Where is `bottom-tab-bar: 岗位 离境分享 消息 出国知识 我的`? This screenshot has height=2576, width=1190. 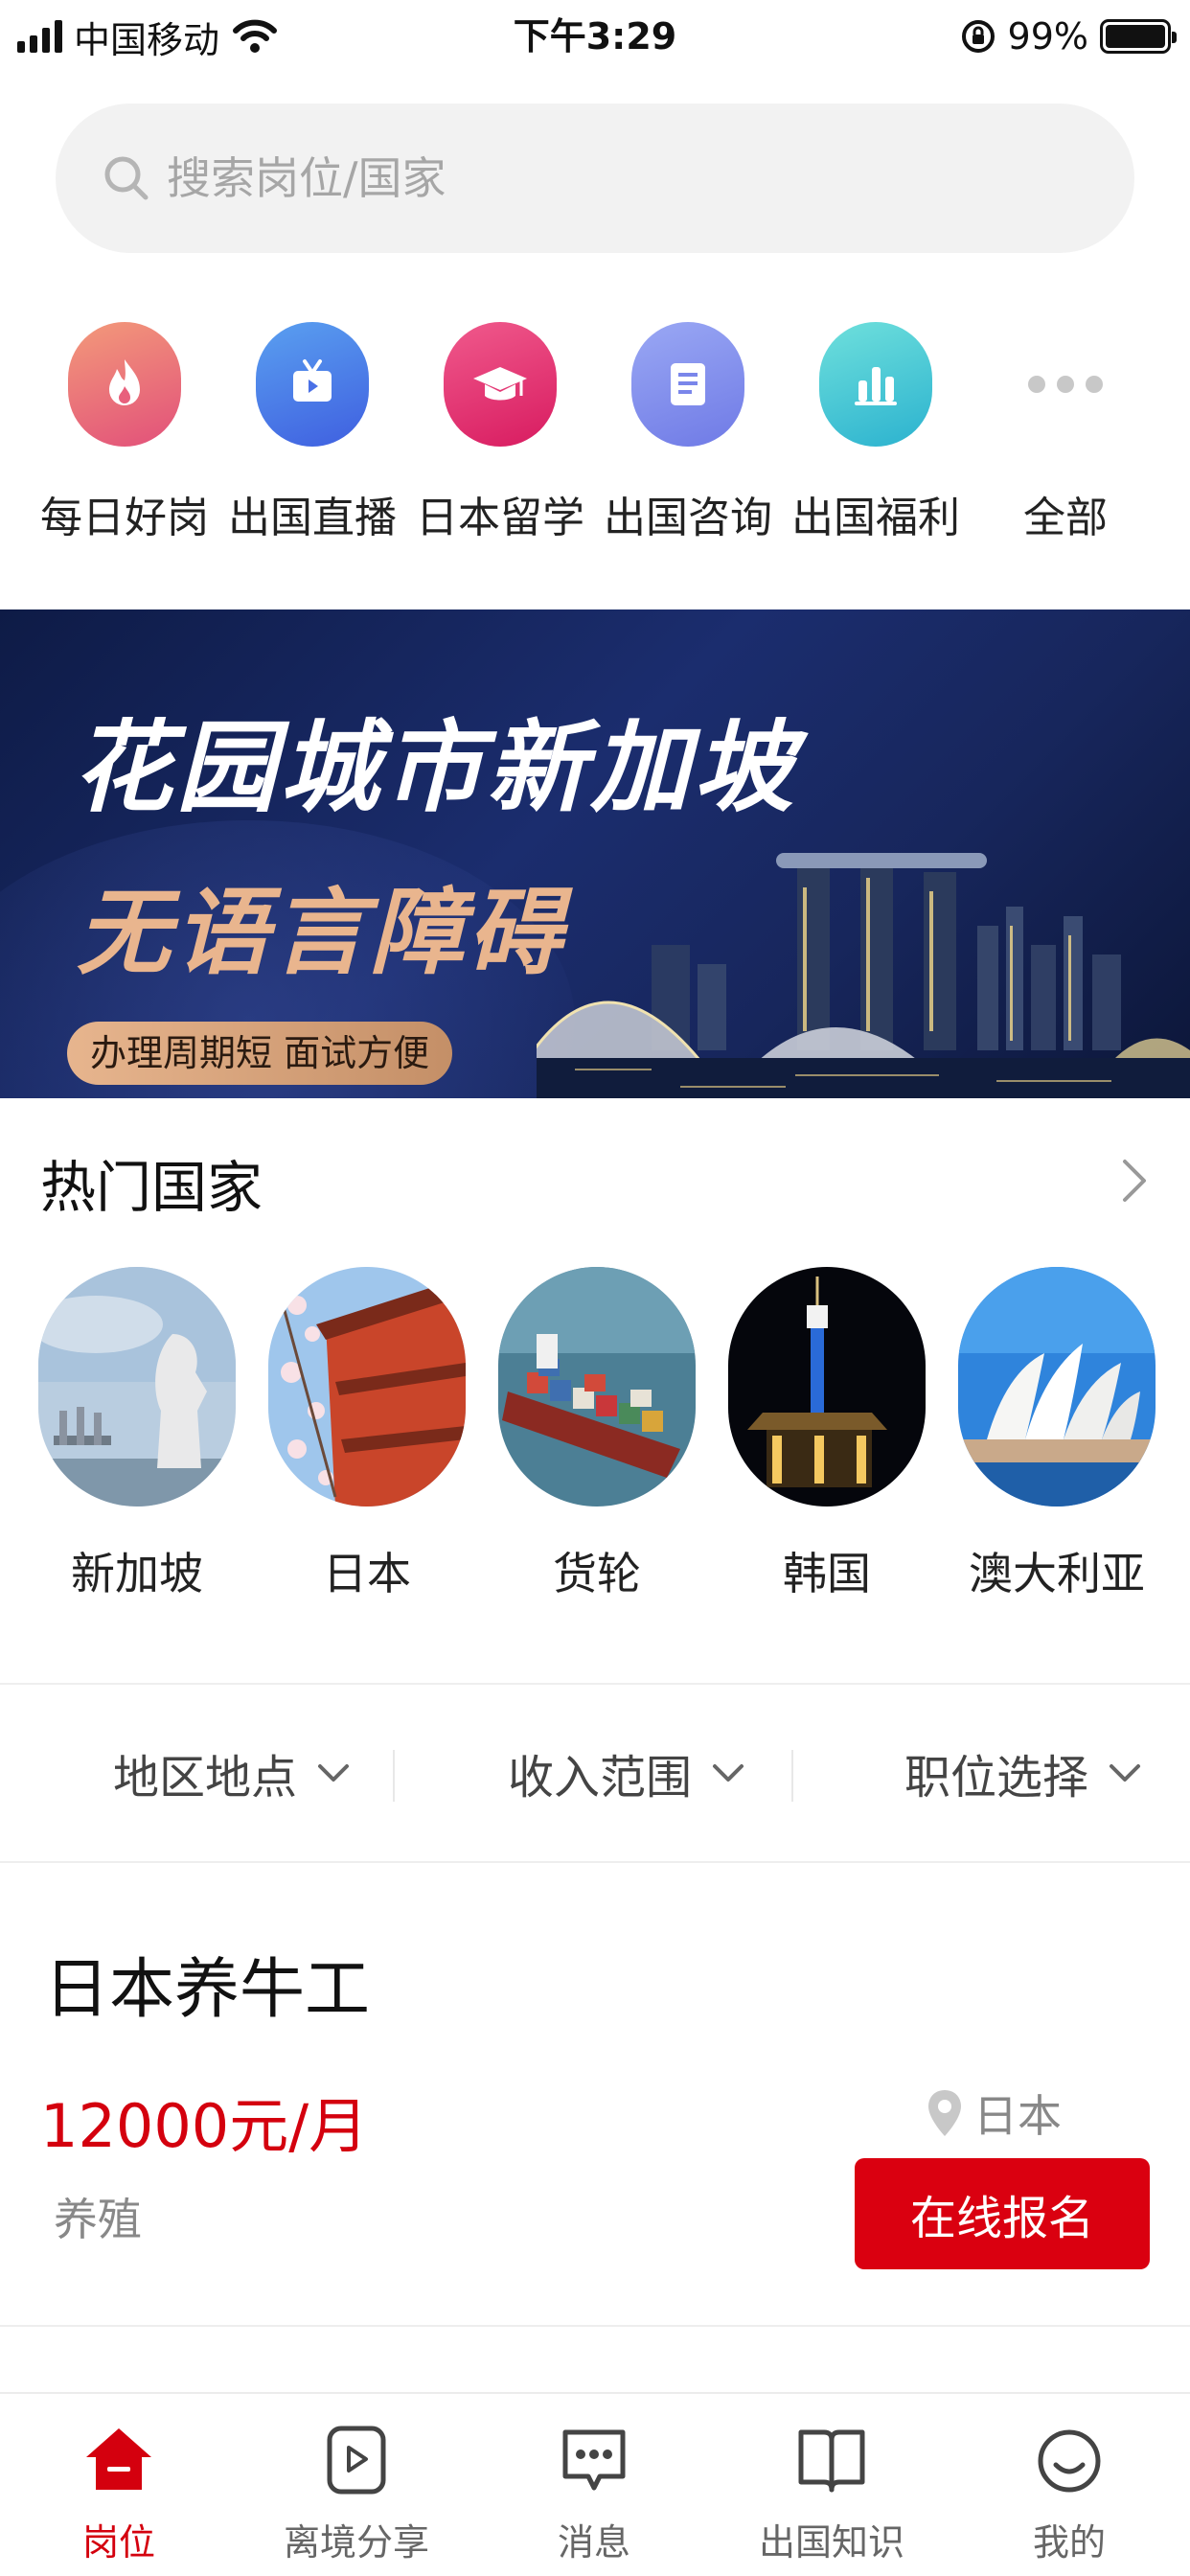
bottom-tab-bar: 岗位 离境分享 消息 出国知识 我的 is located at coordinates (595, 2484).